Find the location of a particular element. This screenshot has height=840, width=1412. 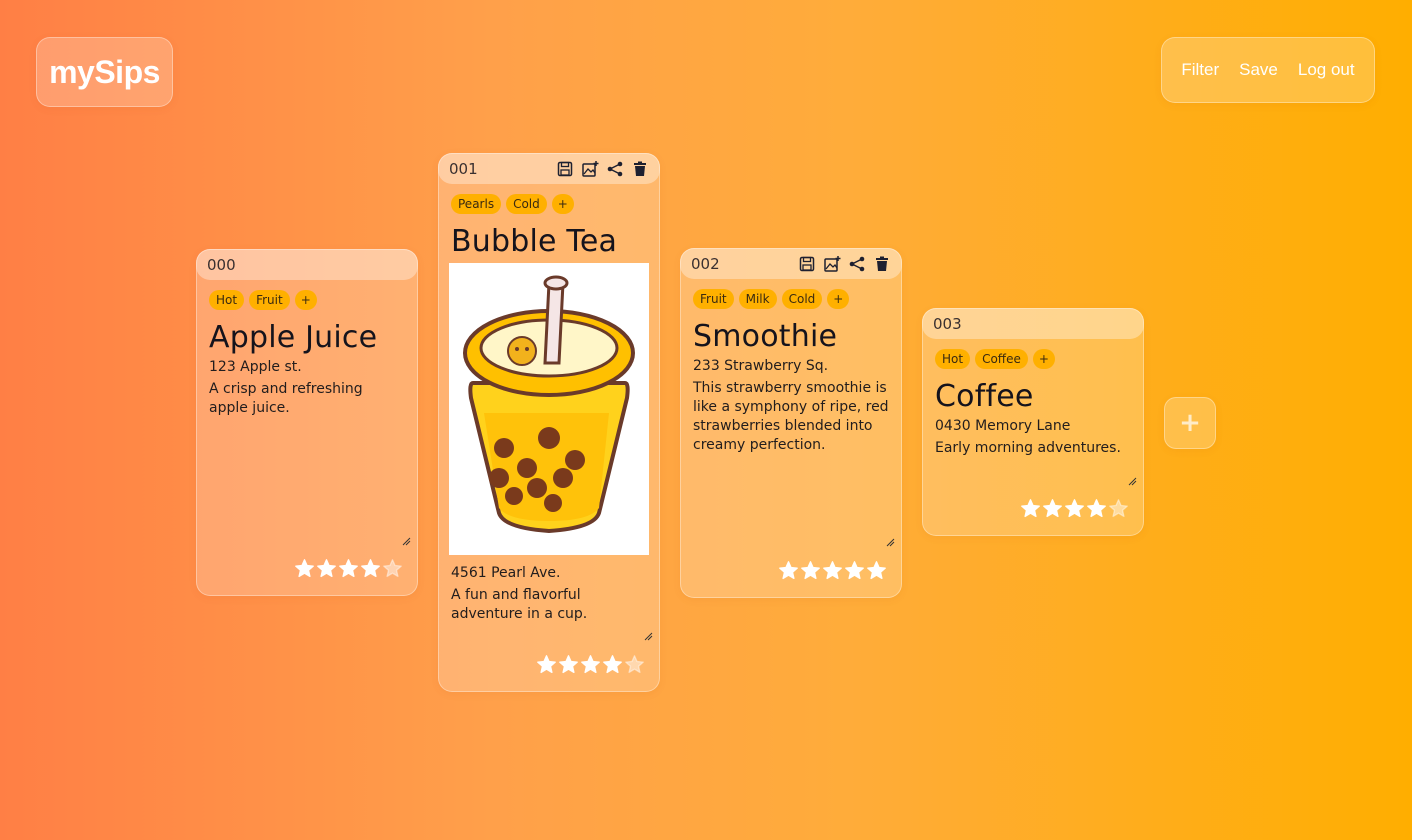

top-nav: Filter Save Log out is located at coordinates (1268, 70).